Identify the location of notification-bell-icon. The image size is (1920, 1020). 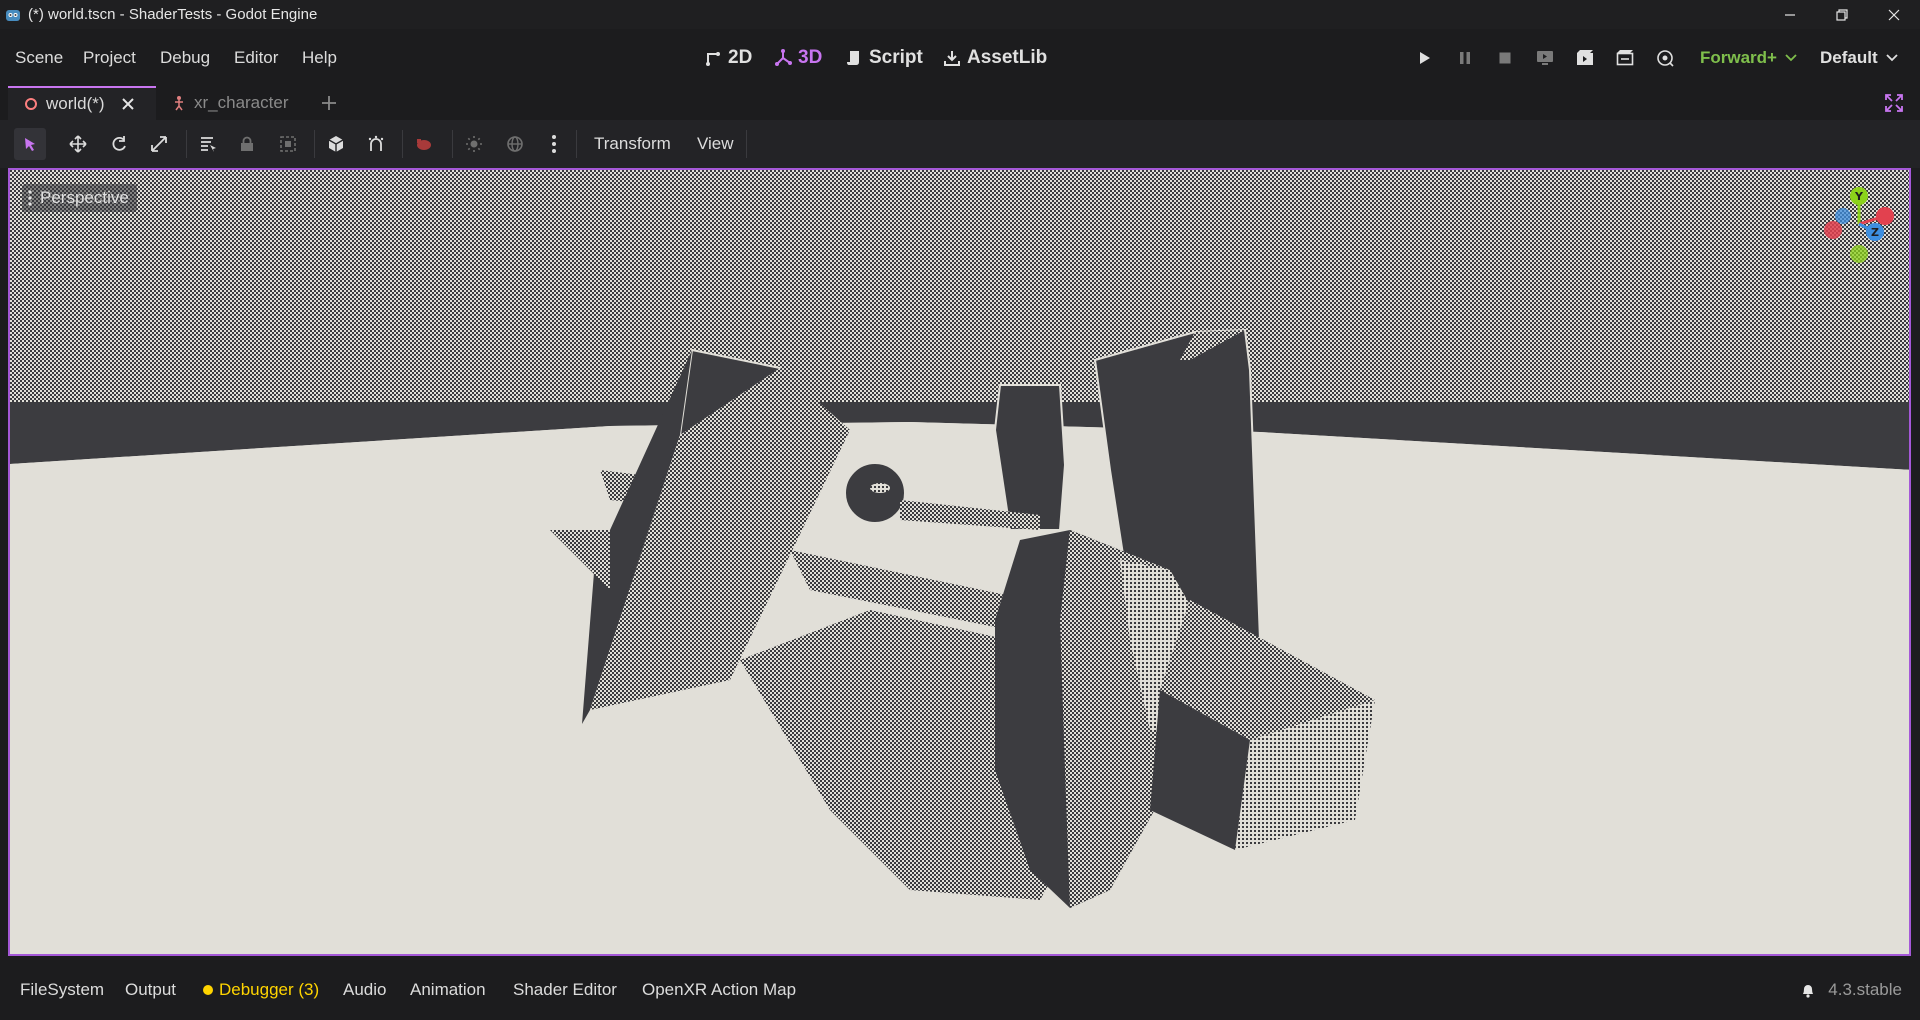
(1808, 991).